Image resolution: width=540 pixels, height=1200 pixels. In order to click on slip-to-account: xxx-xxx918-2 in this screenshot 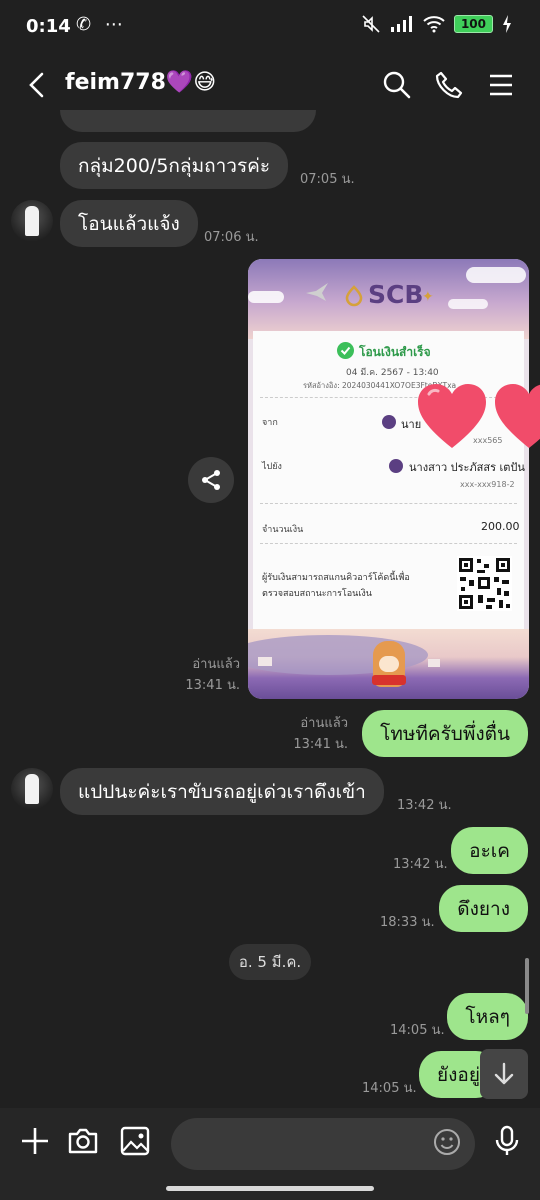, I will do `click(487, 484)`.